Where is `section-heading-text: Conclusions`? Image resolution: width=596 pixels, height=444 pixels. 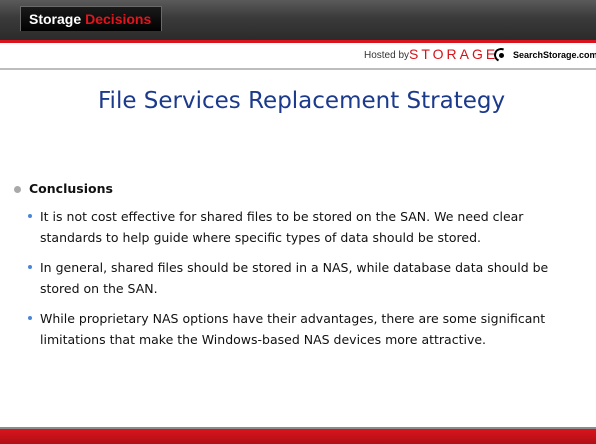 section-heading-text: Conclusions is located at coordinates (71, 188).